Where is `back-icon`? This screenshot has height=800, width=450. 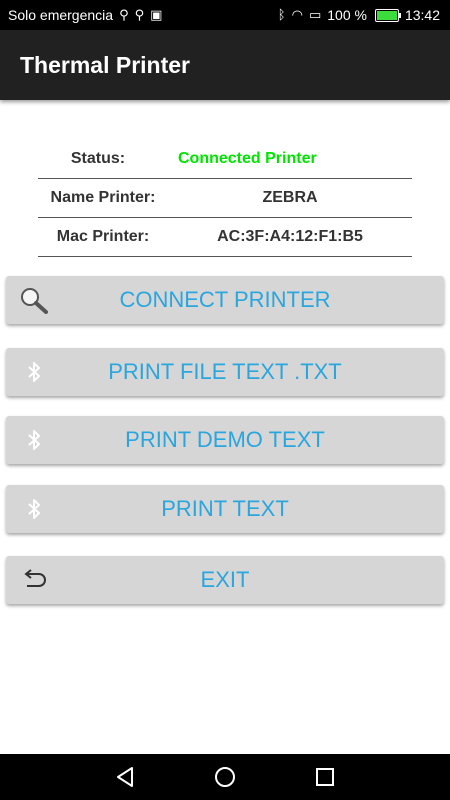
back-icon is located at coordinates (126, 777).